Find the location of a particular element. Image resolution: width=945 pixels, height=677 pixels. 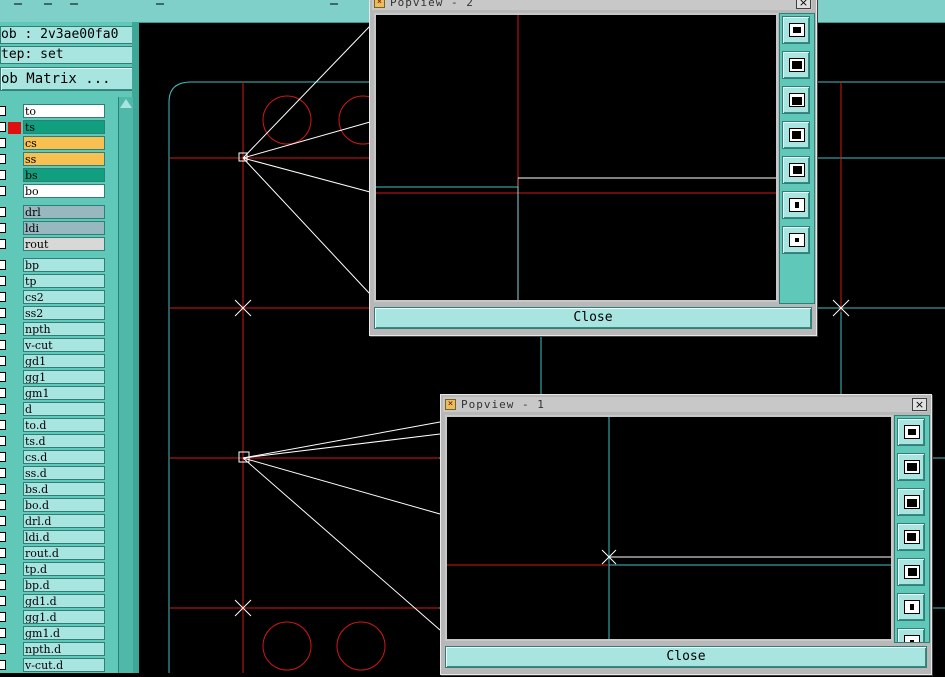

layer-name: to is located at coordinates (64, 111).